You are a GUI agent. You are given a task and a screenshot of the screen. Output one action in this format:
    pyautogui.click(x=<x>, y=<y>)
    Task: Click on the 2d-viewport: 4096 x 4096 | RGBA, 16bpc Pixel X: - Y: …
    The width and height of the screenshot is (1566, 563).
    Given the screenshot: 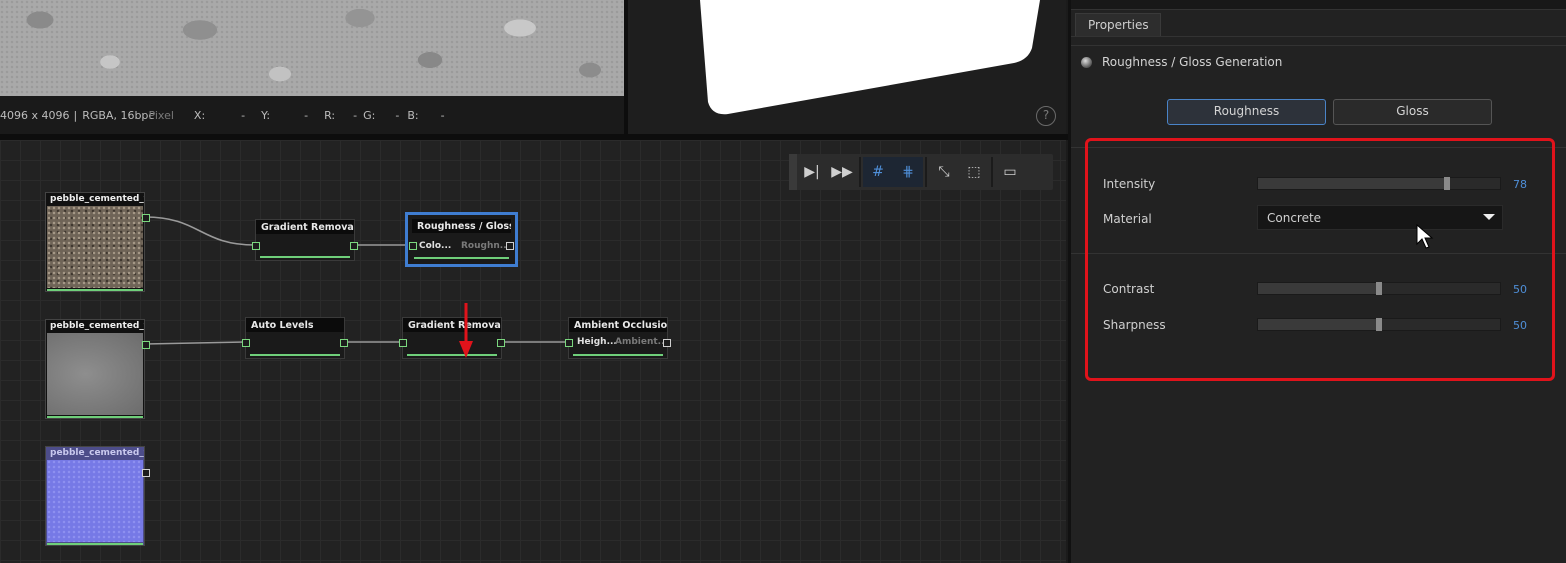 What is the action you would take?
    pyautogui.click(x=312, y=67)
    